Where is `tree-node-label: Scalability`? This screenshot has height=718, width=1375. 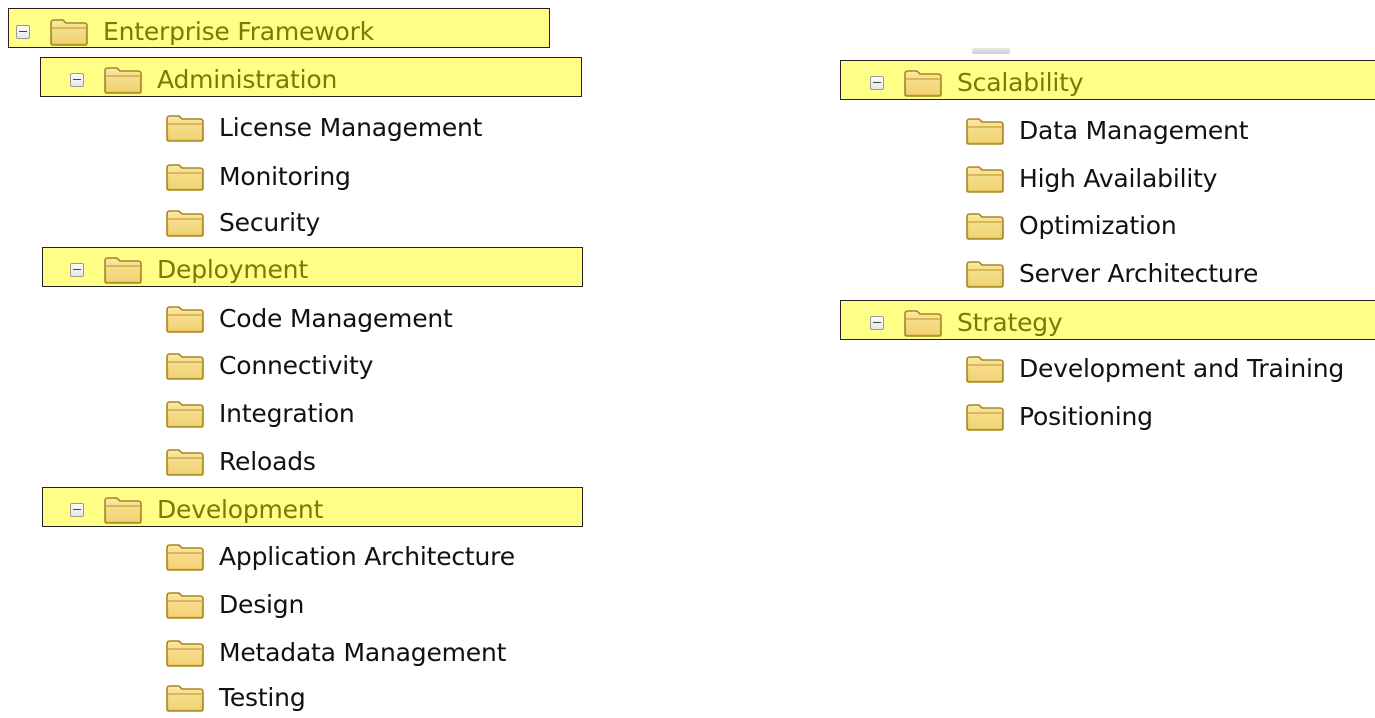 tree-node-label: Scalability is located at coordinates (1020, 82).